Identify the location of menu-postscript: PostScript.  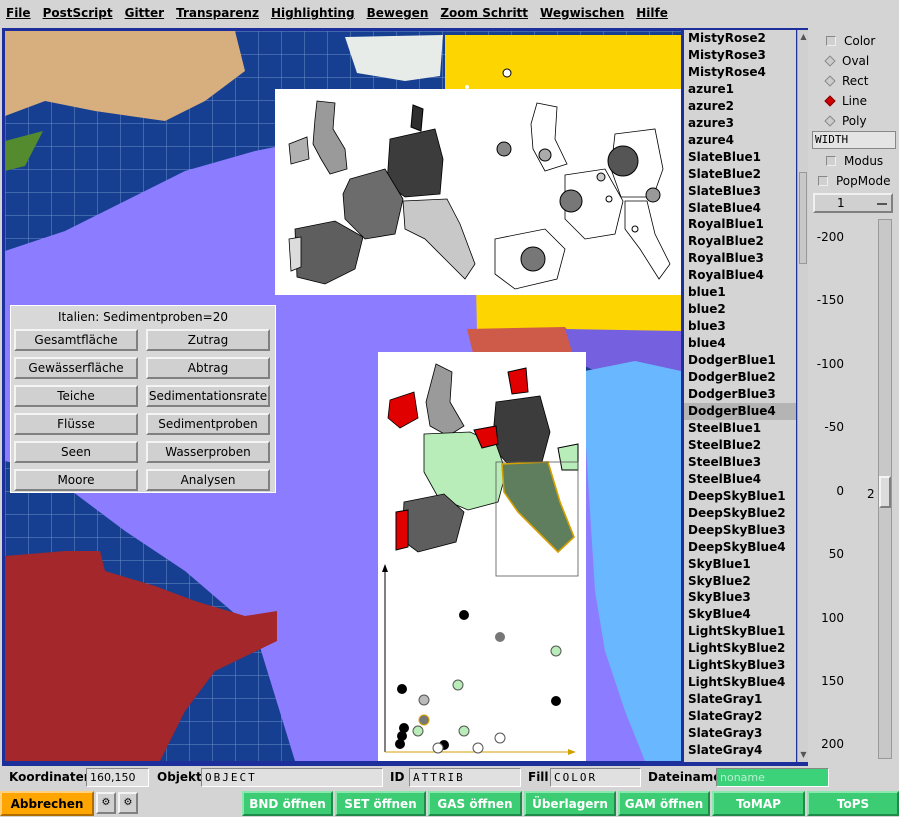
(78, 13).